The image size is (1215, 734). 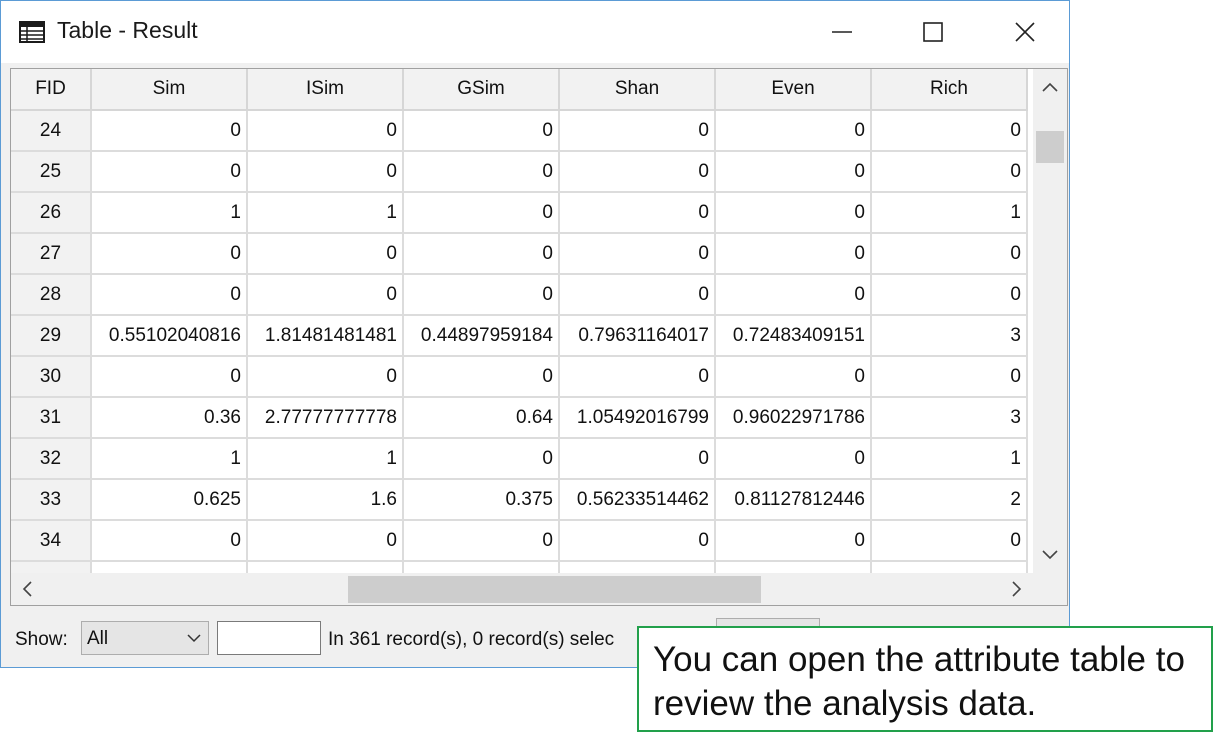 What do you see at coordinates (169, 418) in the screenshot?
I see `cell-sim: 0.36` at bounding box center [169, 418].